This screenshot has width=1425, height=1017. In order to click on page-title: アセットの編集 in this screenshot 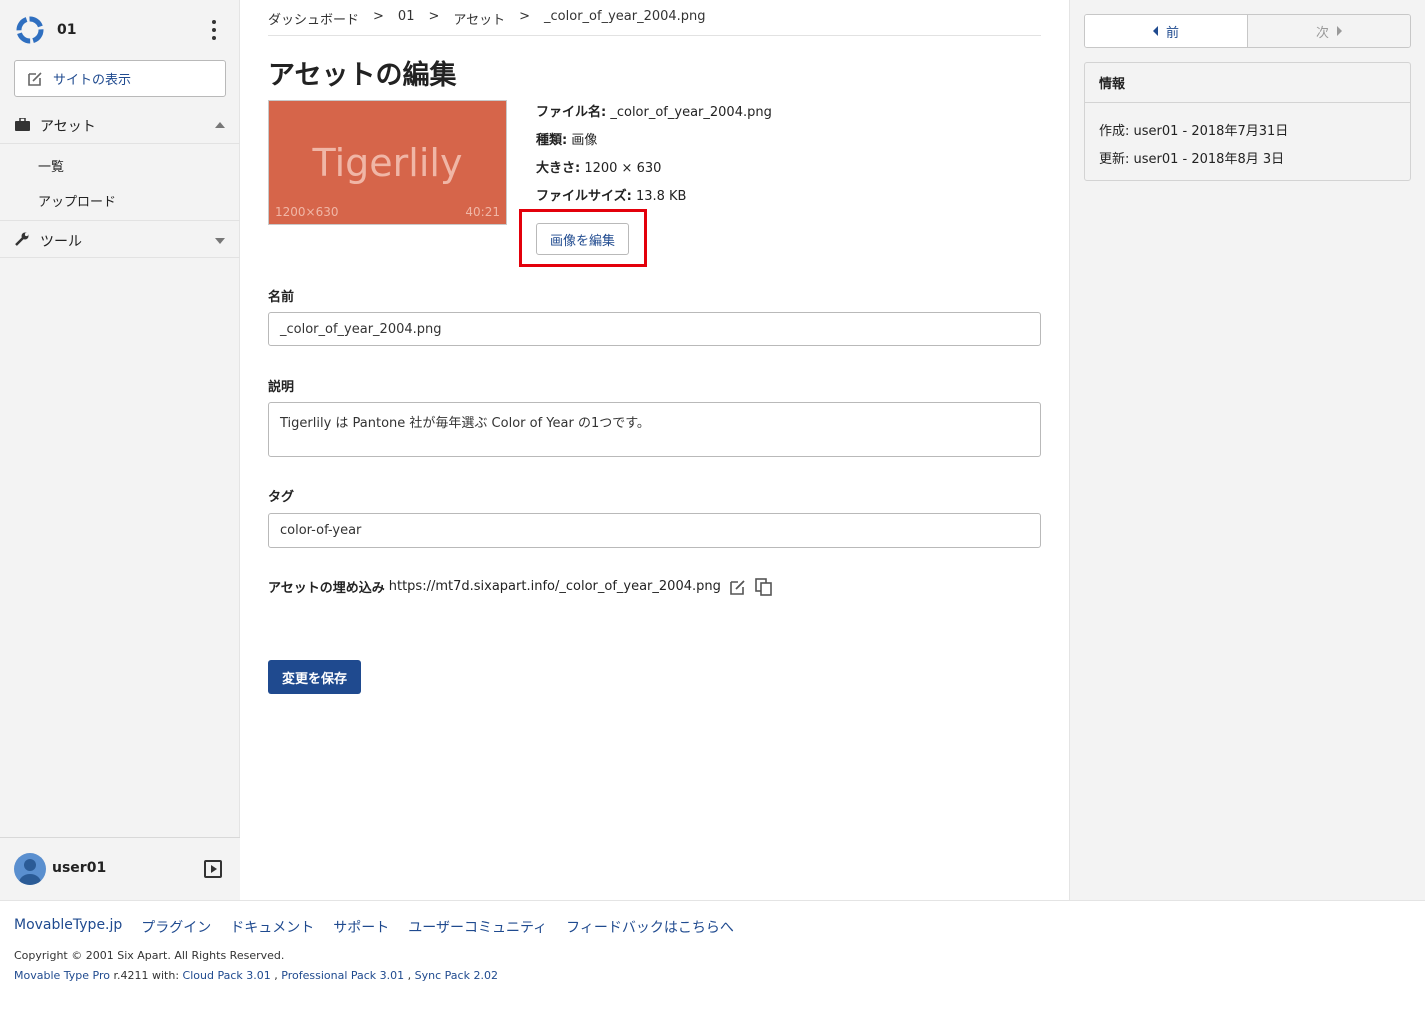, I will do `click(362, 75)`.